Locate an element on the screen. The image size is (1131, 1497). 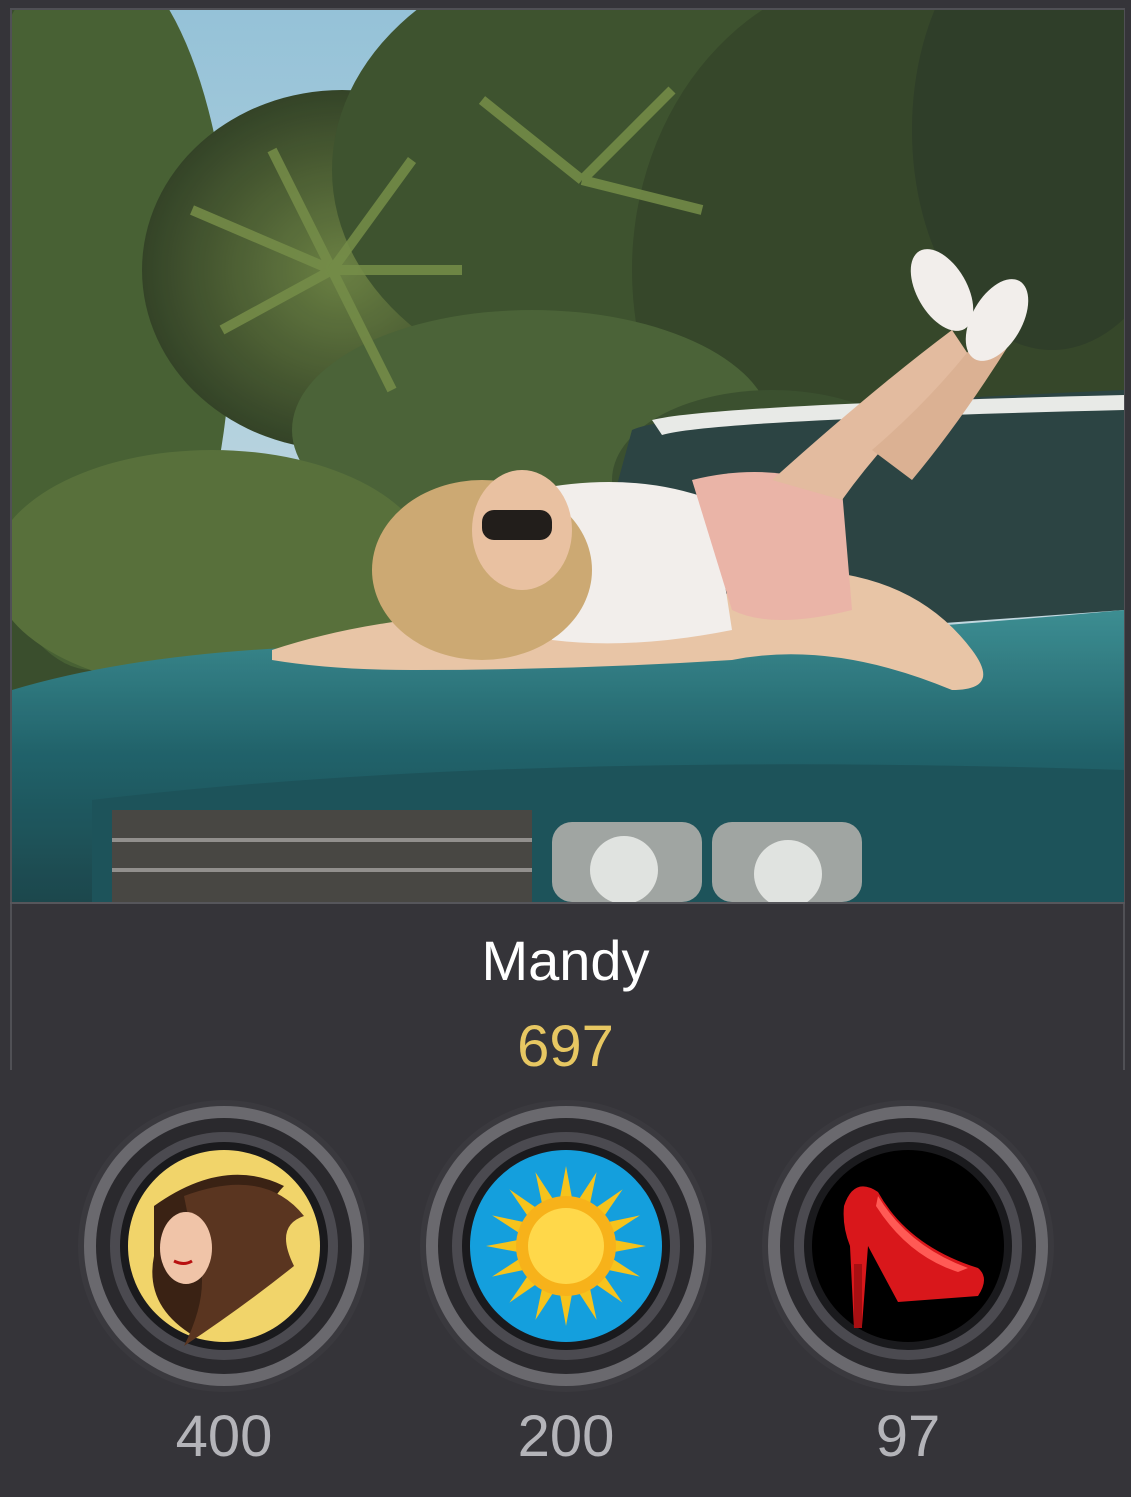
badge-sun is located at coordinates (566, 1246).